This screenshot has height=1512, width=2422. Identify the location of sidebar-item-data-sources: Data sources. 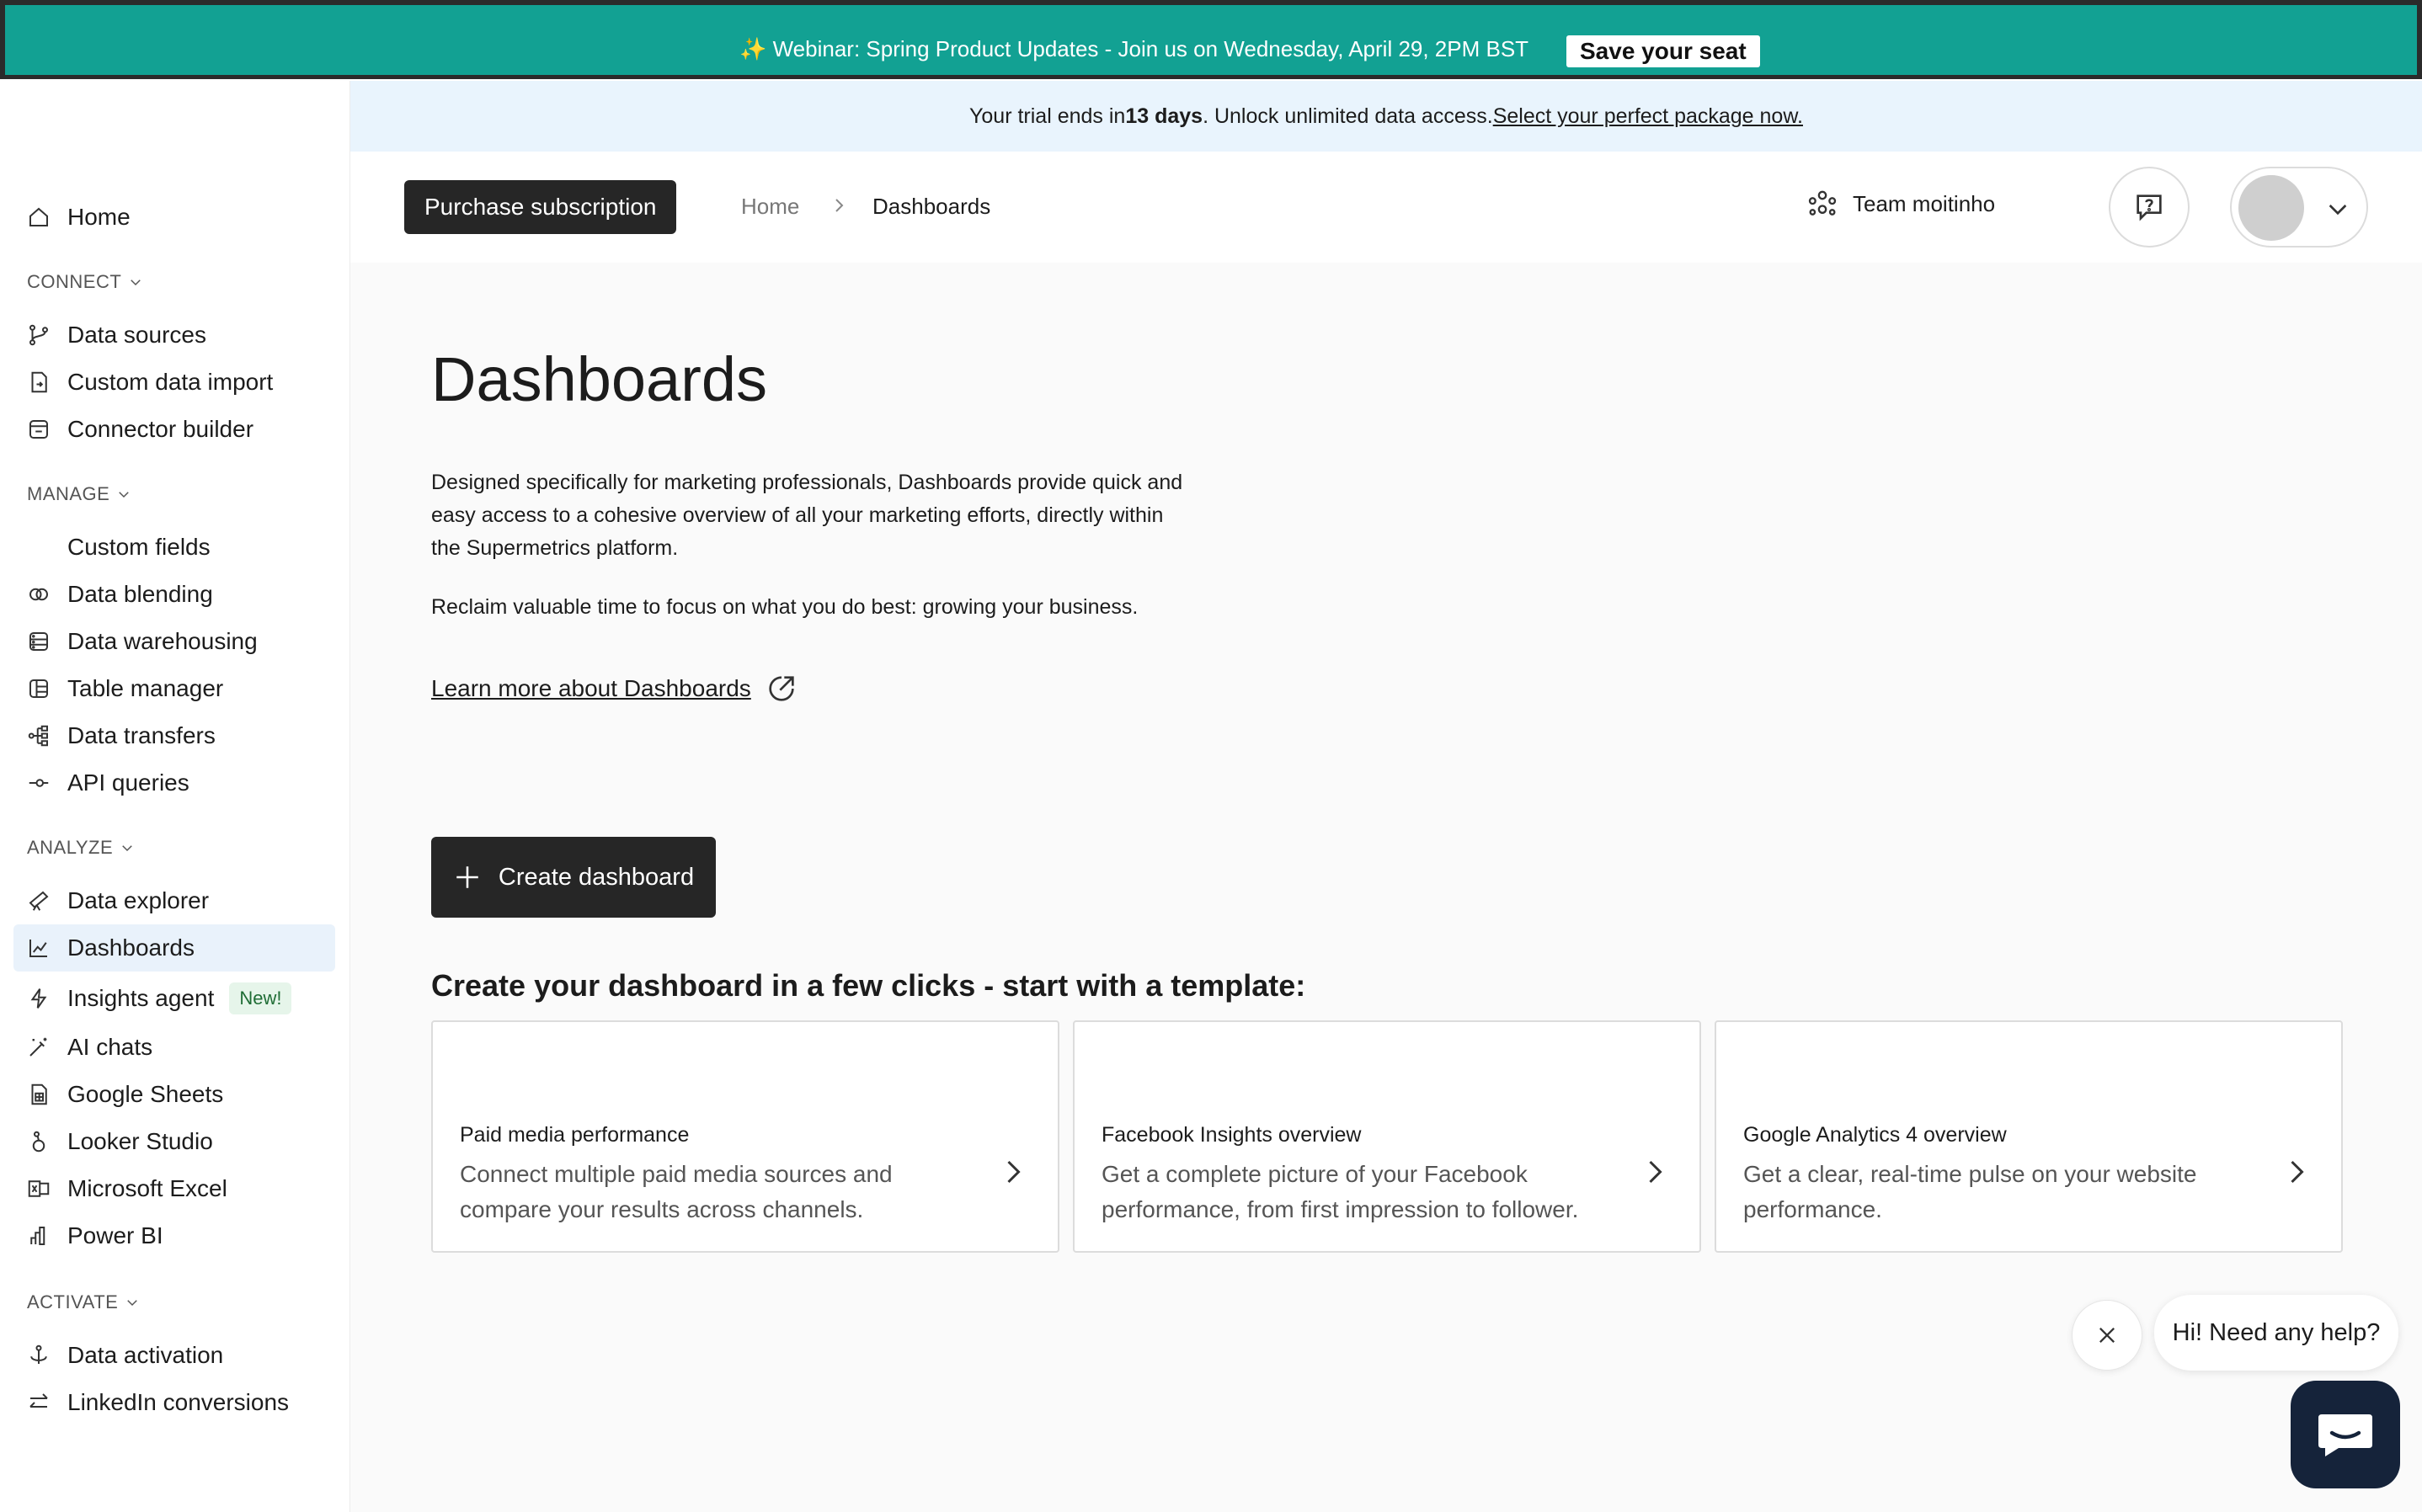
(174, 335).